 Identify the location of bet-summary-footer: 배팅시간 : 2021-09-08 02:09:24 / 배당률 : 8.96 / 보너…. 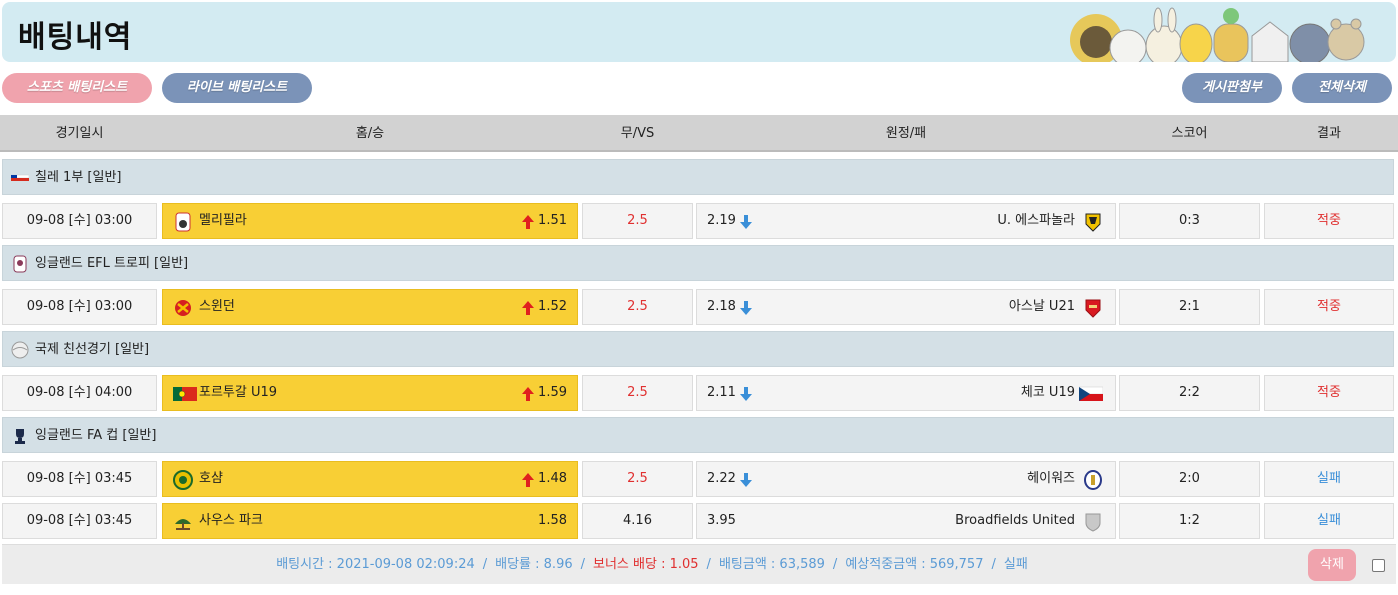
(699, 564).